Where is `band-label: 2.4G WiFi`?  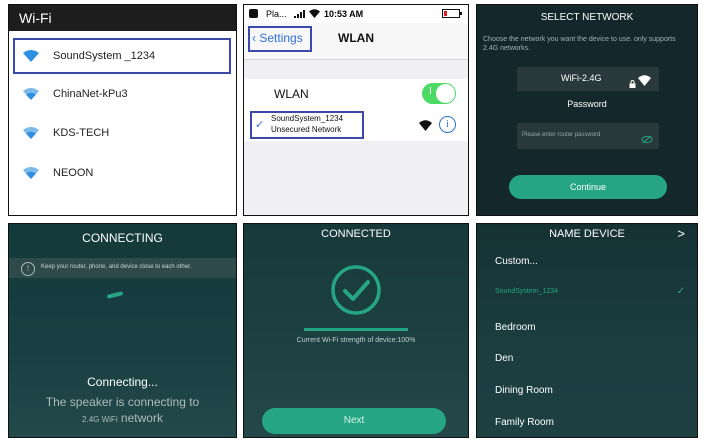
band-label: 2.4G WiFi is located at coordinates (100, 419).